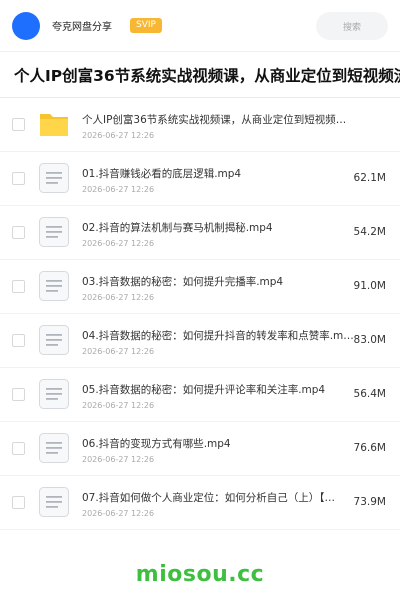  What do you see at coordinates (207, 75) in the screenshot?
I see `page-title: 个人IP创富36节系统实战视频课，从商业定位到短视频流量` at bounding box center [207, 75].